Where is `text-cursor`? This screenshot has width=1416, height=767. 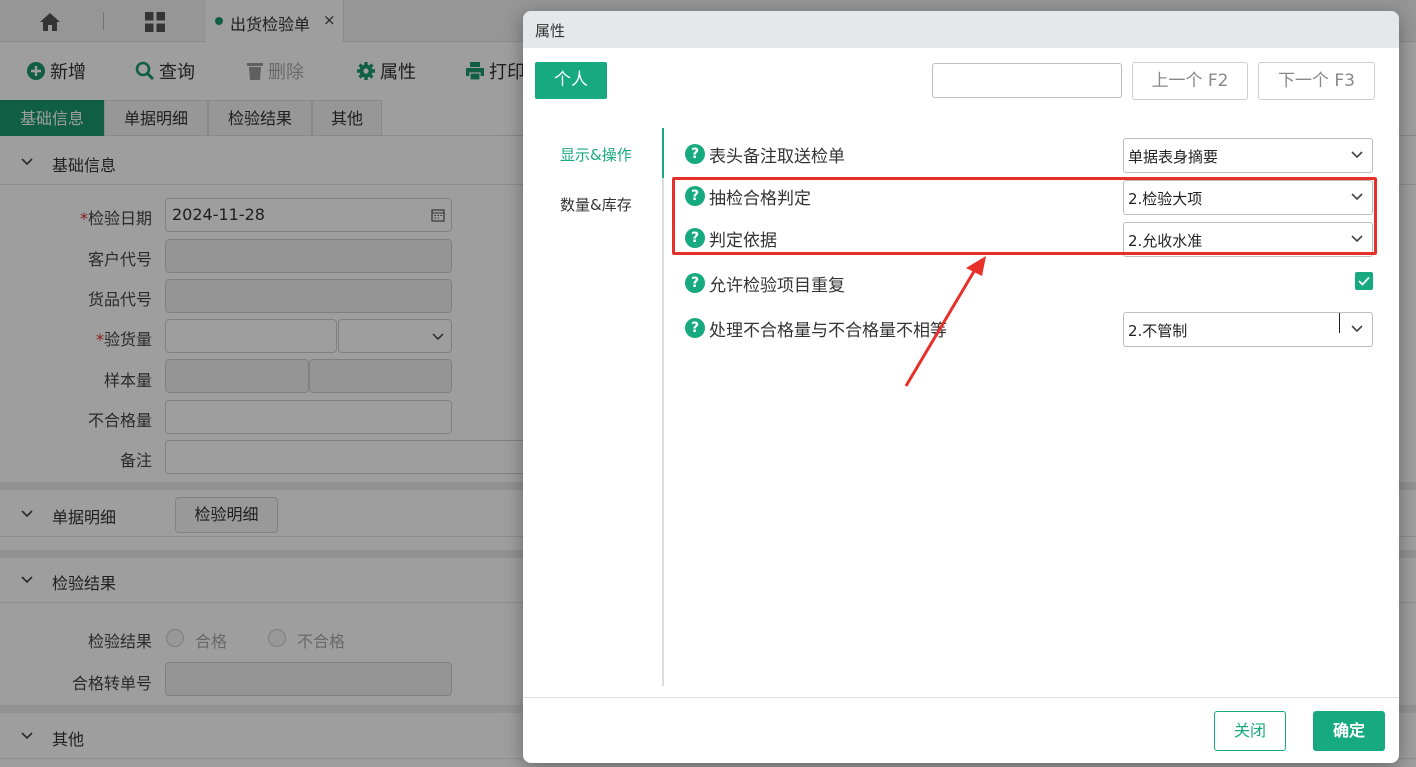
text-cursor is located at coordinates (1339, 323).